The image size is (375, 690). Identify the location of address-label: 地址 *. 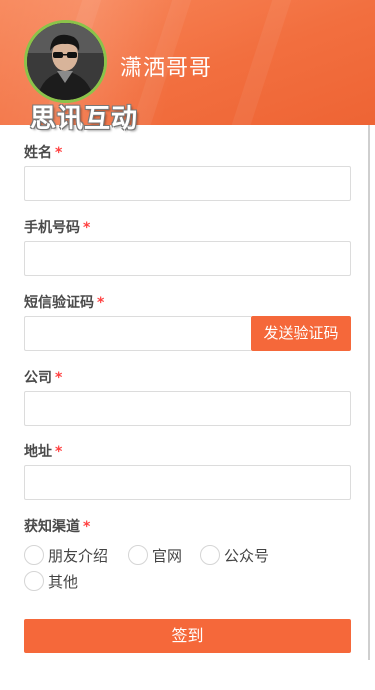
(188, 452).